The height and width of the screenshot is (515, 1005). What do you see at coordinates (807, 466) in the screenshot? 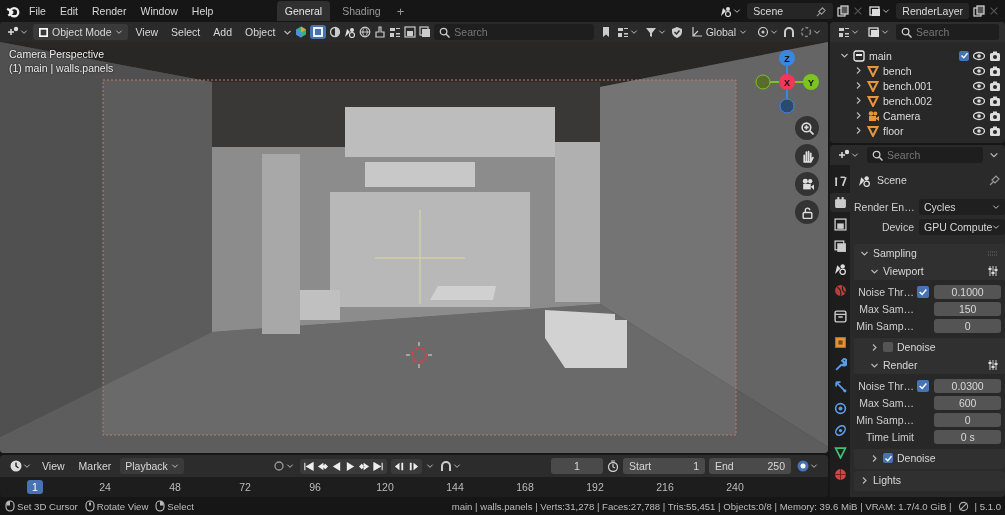
I see `keying-button` at bounding box center [807, 466].